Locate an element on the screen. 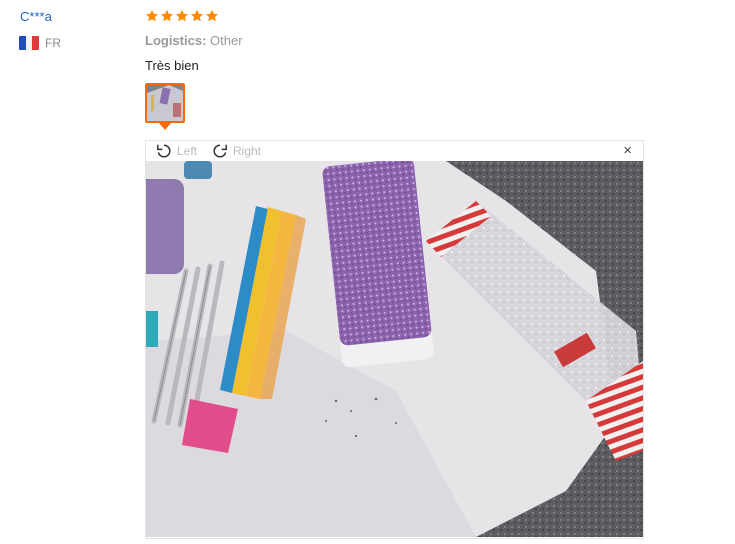 This screenshot has height=544, width=735. rotate-right-button: Right is located at coordinates (236, 151).